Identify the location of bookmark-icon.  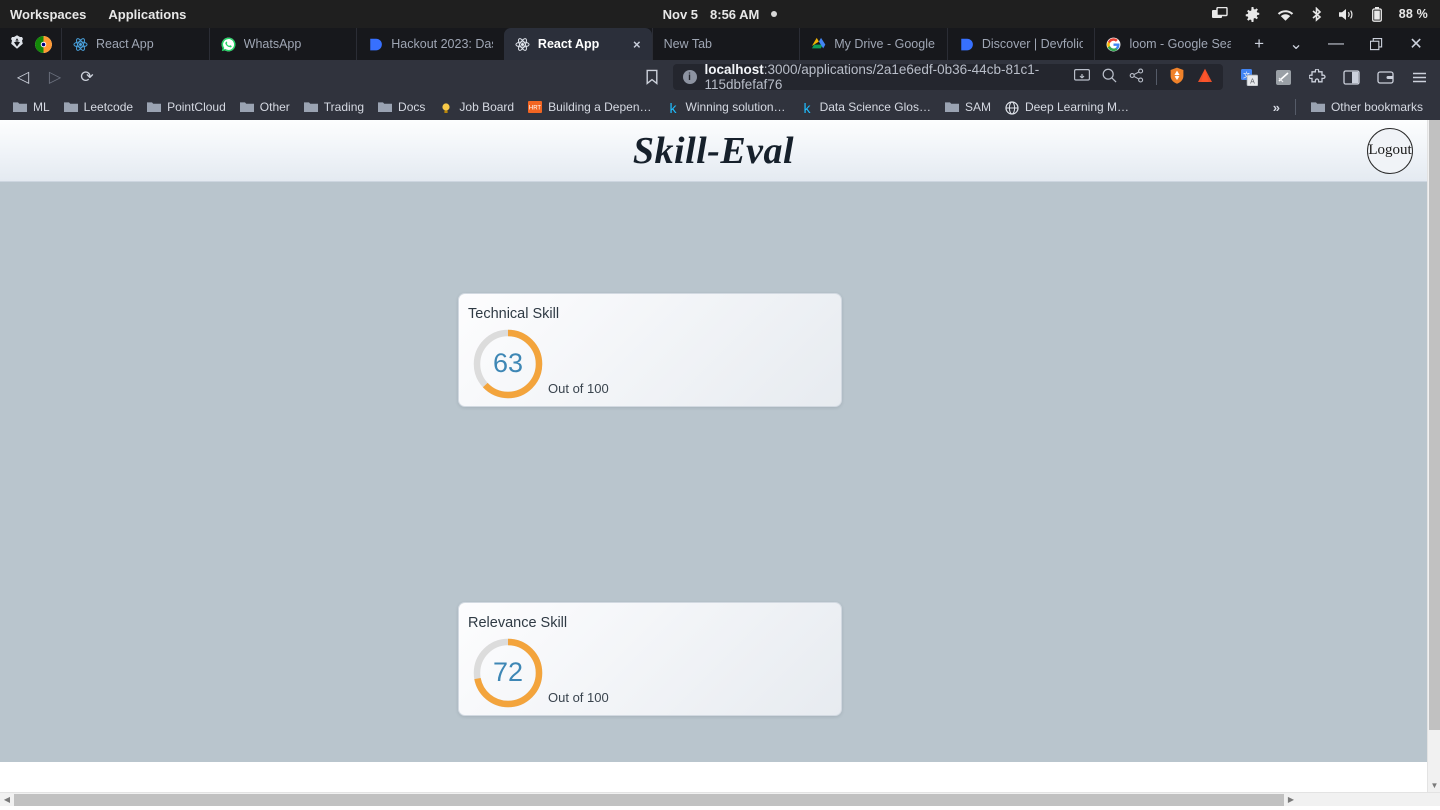
(652, 77).